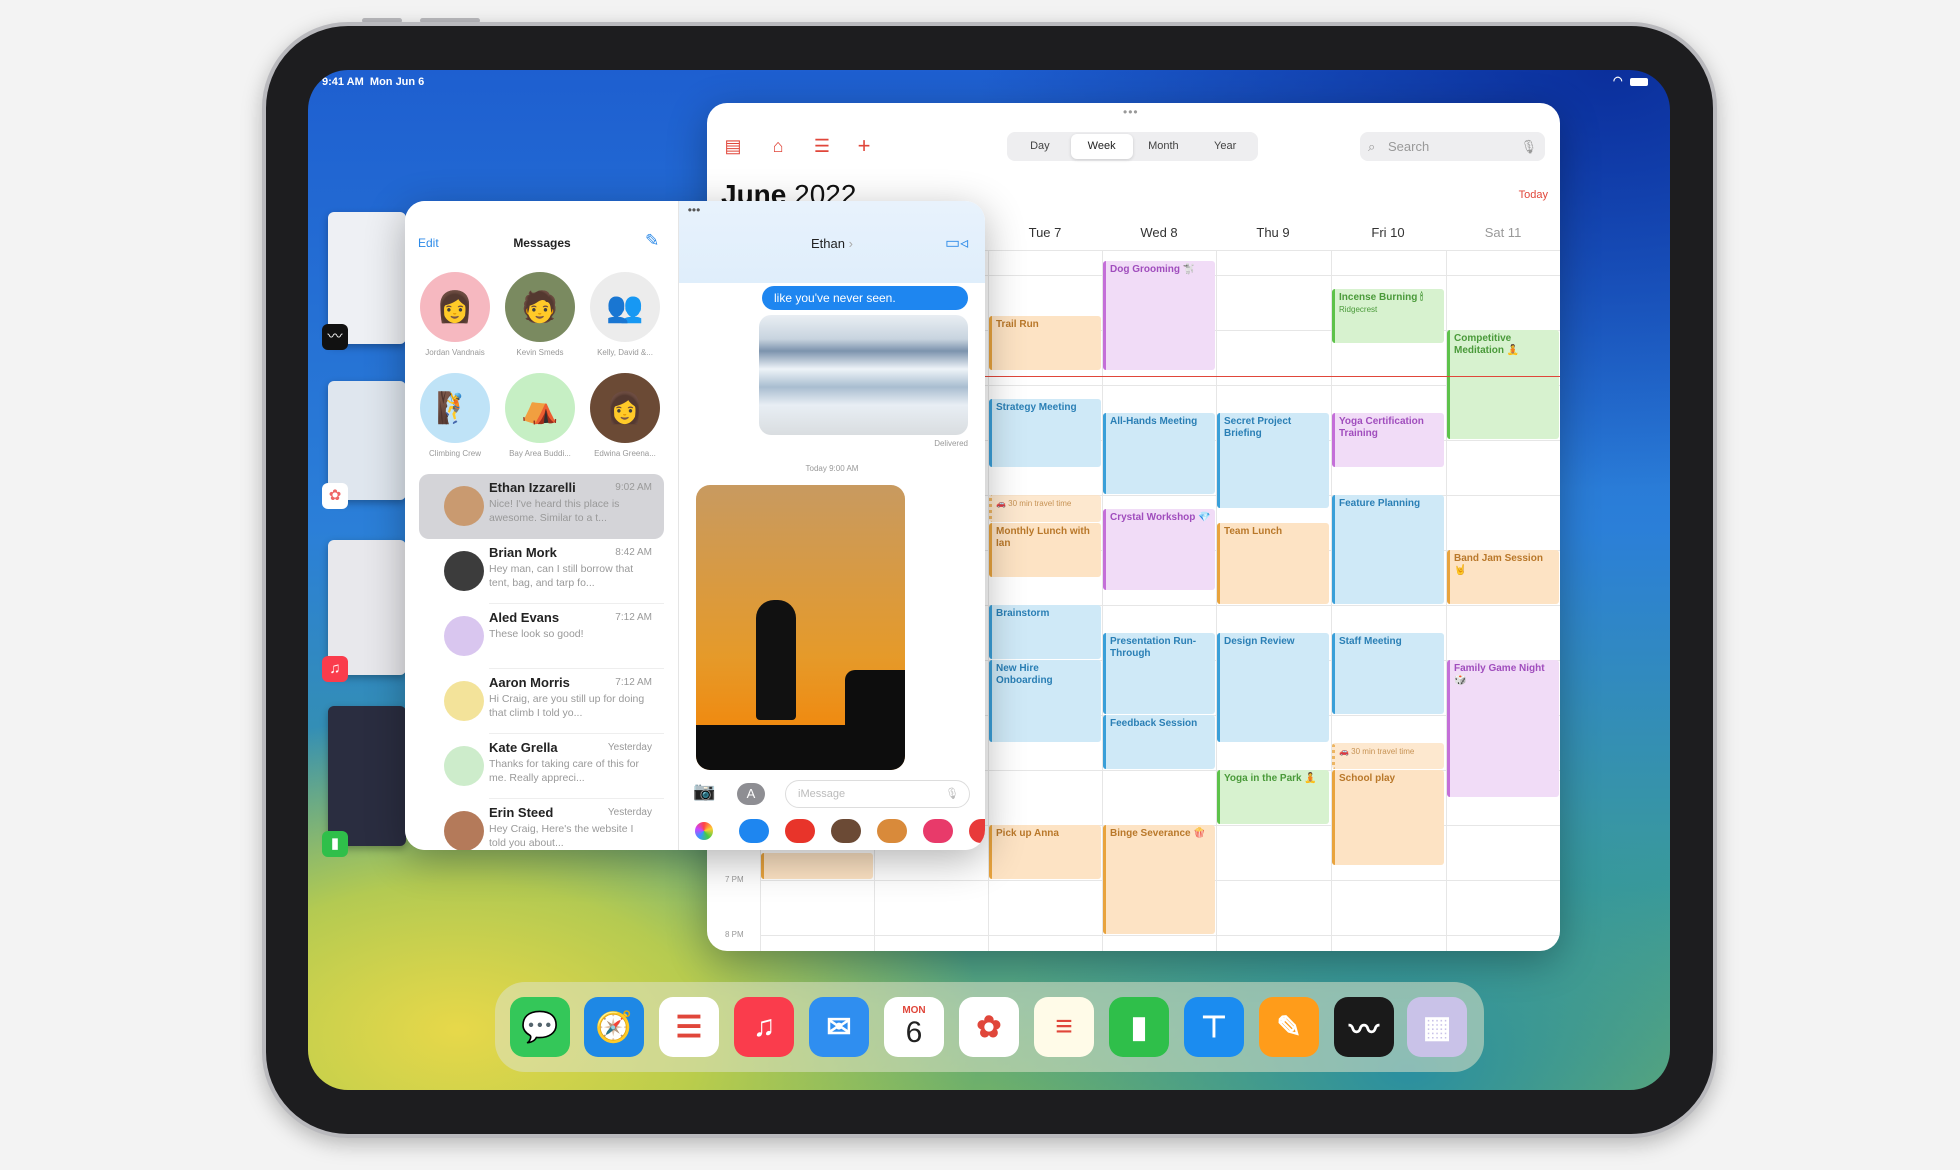  What do you see at coordinates (1159, 673) in the screenshot?
I see `calendar-event: Presentation Run-Through` at bounding box center [1159, 673].